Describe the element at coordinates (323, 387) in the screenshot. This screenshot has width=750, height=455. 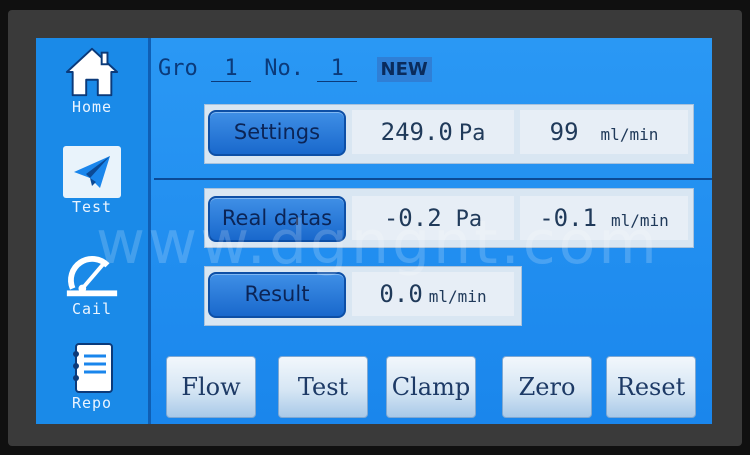
I see `test-button: Test` at that location.